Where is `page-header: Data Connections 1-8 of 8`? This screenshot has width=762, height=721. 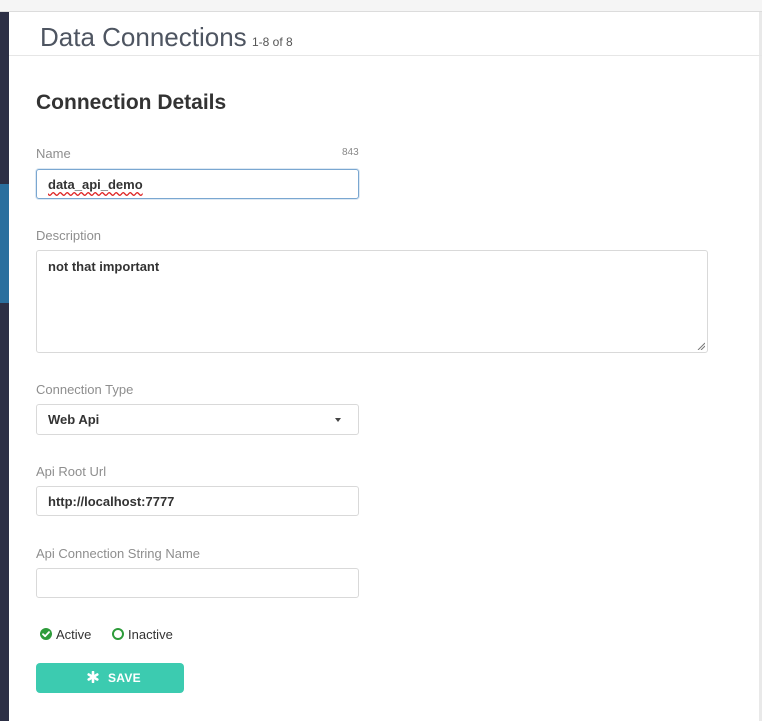
page-header: Data Connections 1-8 of 8 is located at coordinates (385, 34).